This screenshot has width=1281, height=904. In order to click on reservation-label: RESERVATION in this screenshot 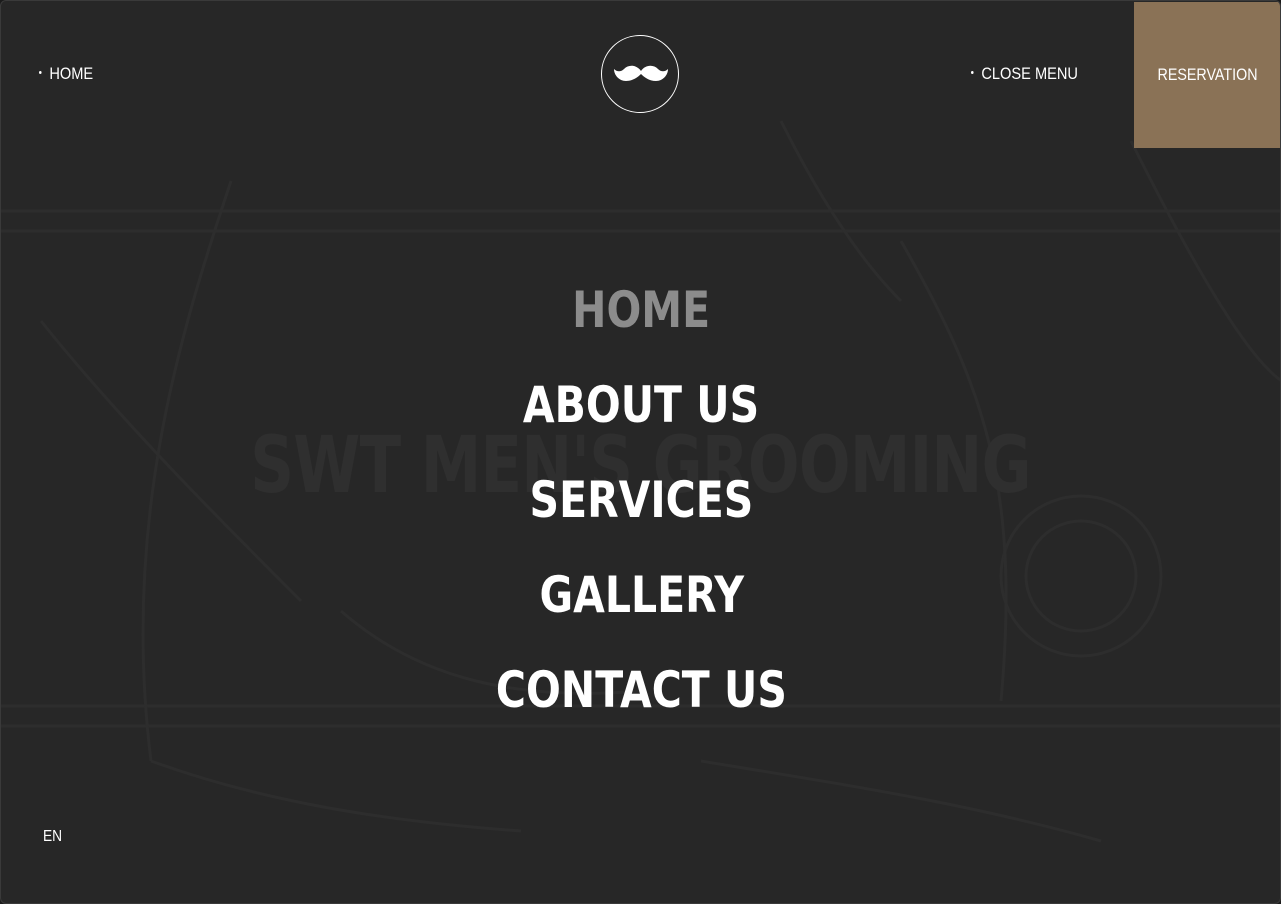, I will do `click(1207, 74)`.